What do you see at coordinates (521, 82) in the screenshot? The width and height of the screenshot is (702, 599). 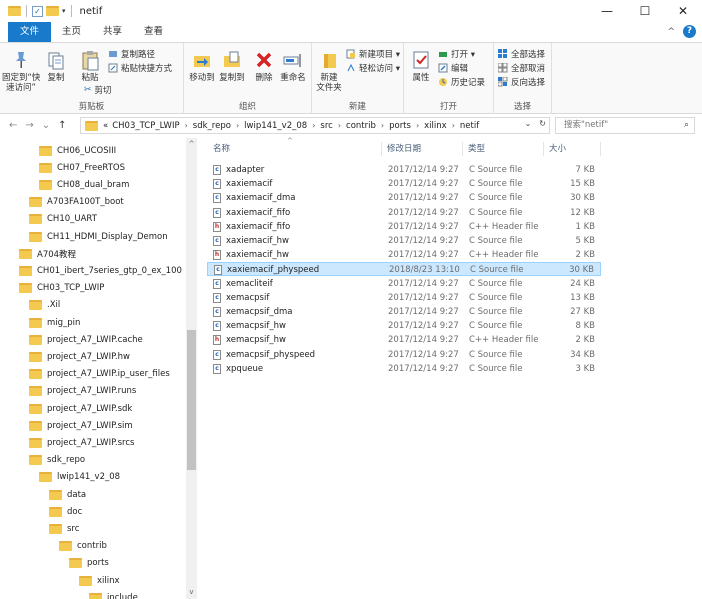 I see `invert-selection-button: 反向选择` at bounding box center [521, 82].